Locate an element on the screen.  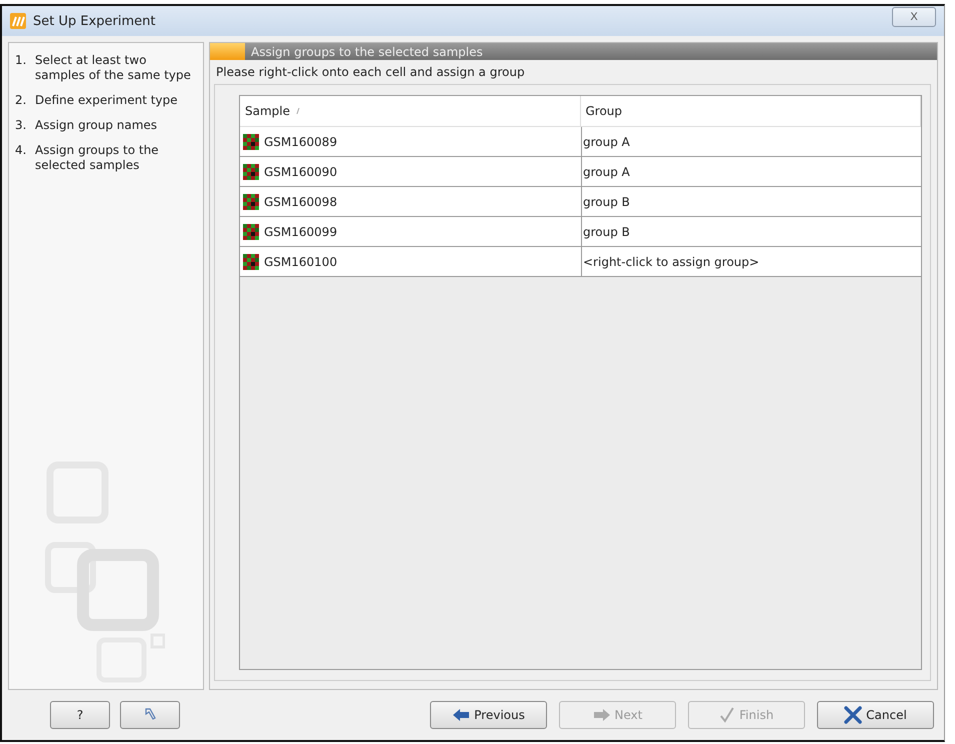
table-cell: <right-click to assign group> is located at coordinates (751, 261).